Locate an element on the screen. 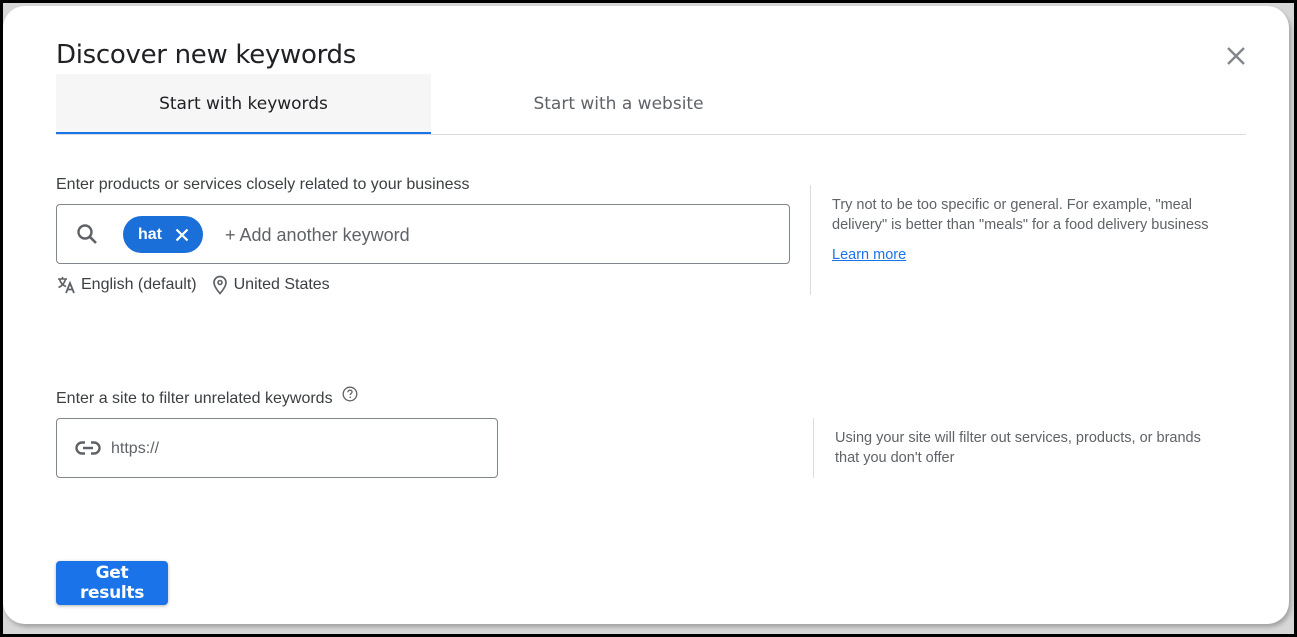  site-url-input is located at coordinates (291, 449).